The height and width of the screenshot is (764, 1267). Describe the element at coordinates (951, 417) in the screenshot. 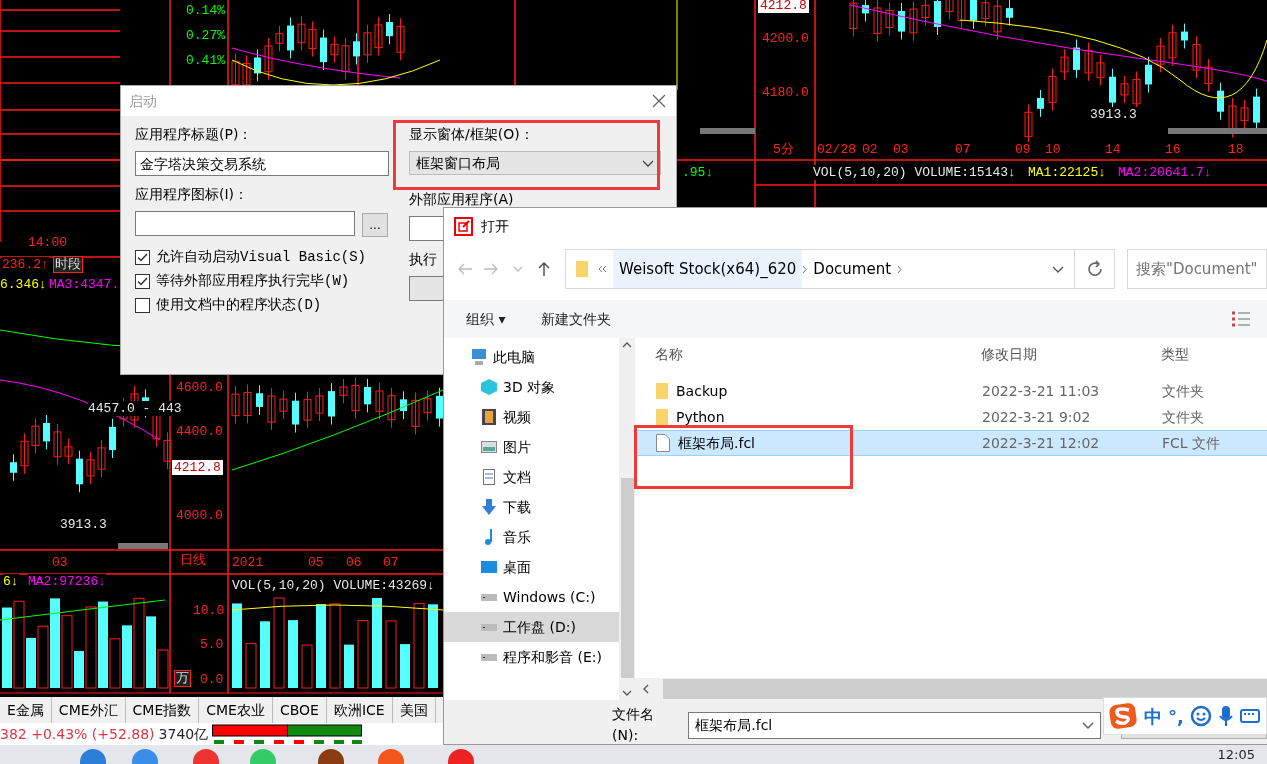

I see `file-row: Python 2022-3-21 9:02 文件夹` at that location.